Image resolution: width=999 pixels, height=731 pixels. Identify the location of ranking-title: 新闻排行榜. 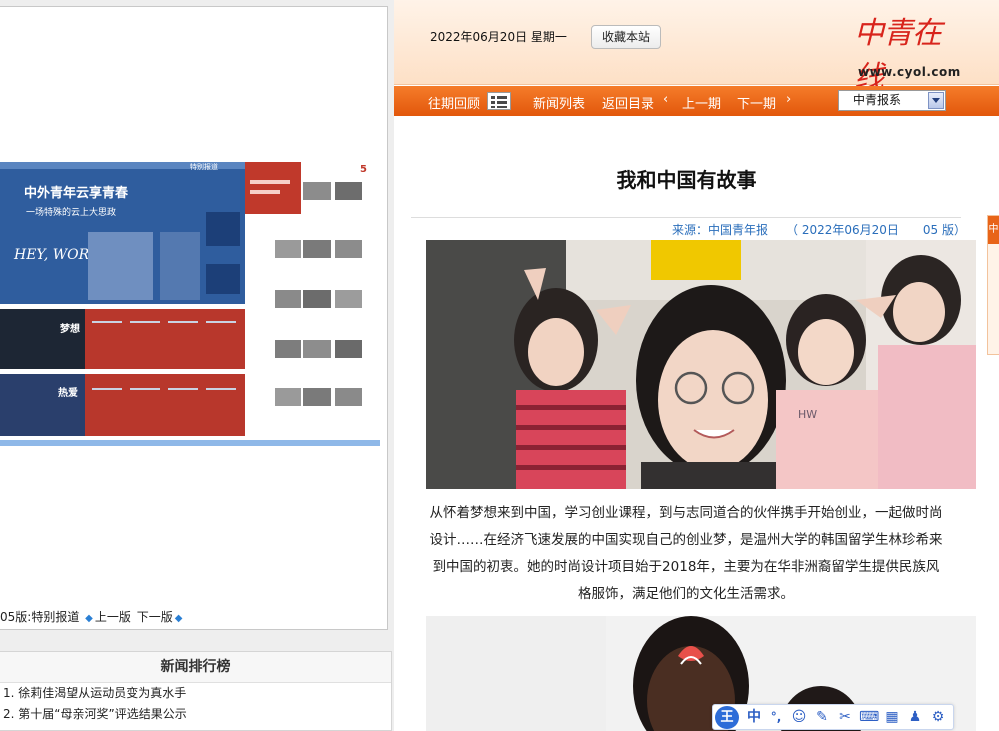
(195, 667).